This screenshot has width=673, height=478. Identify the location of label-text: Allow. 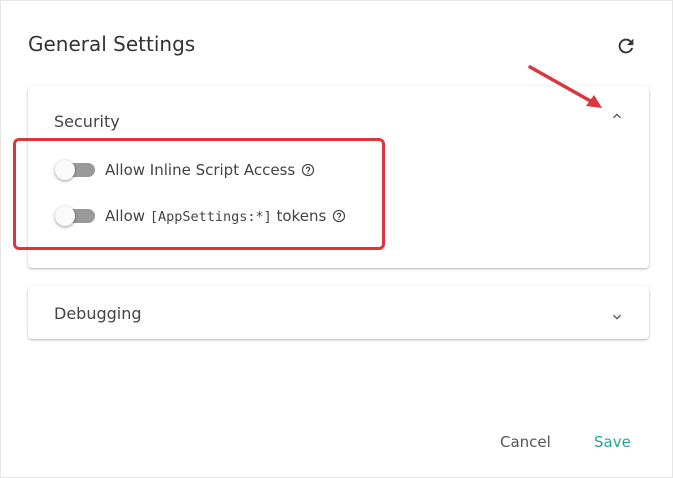
(127, 216).